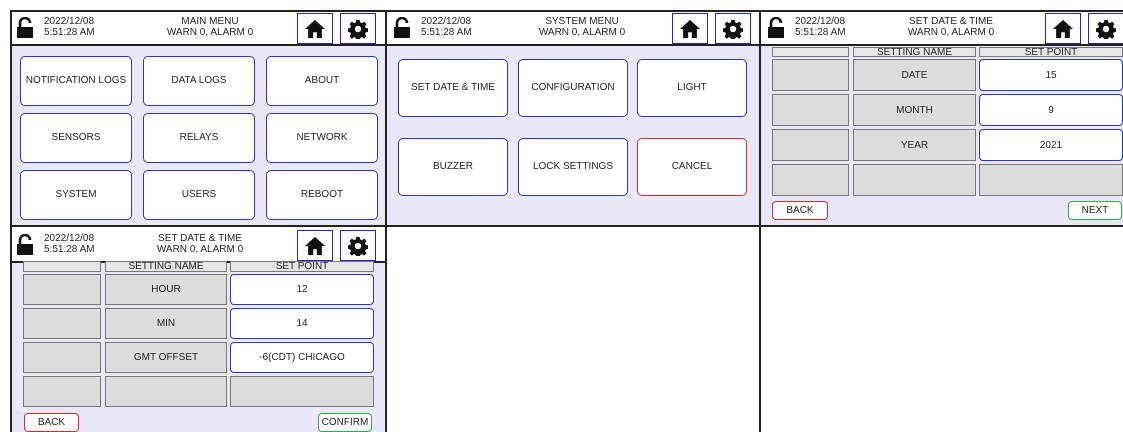 The height and width of the screenshot is (432, 1123). Describe the element at coordinates (914, 110) in the screenshot. I see `setting-name-month: MONTH` at that location.